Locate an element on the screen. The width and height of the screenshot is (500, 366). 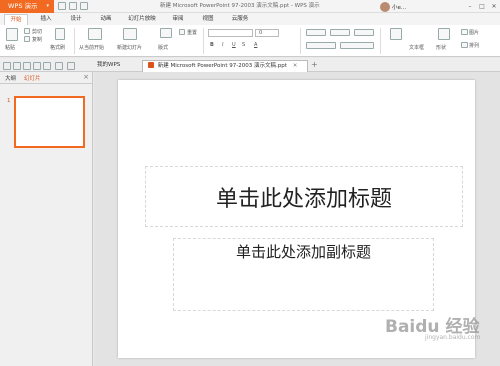
copy-icon is located at coordinates (27, 39).